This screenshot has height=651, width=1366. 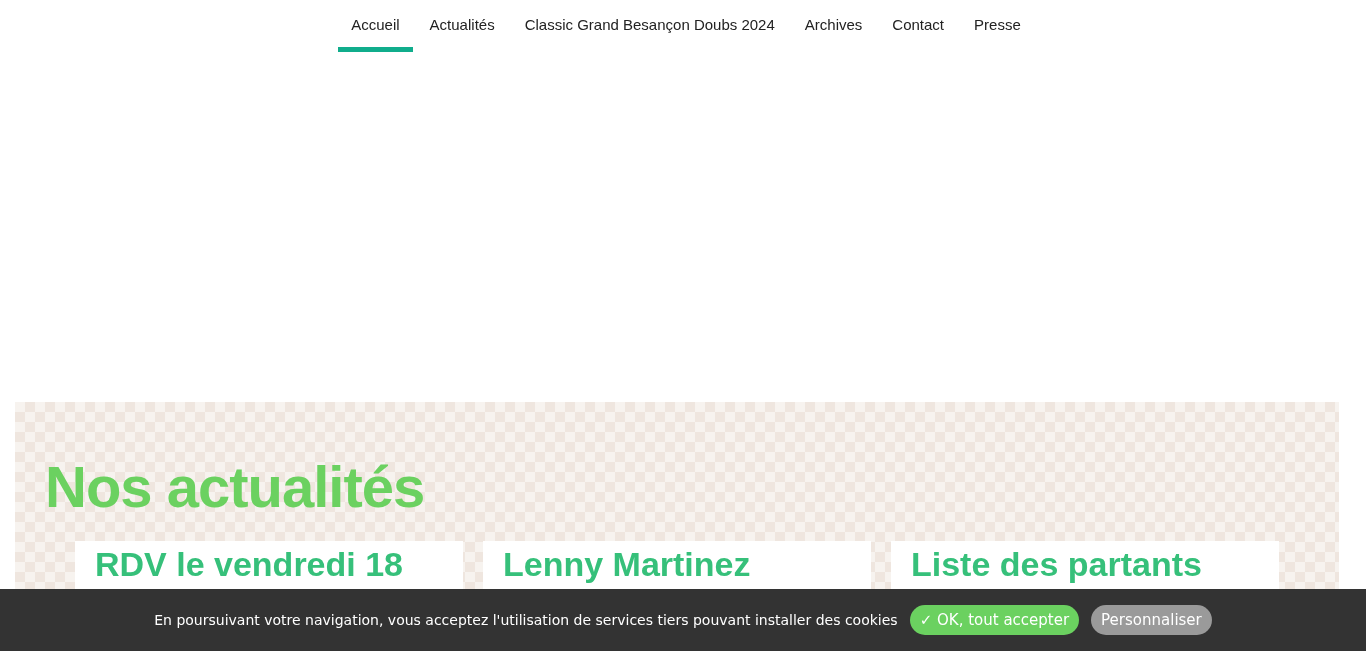 What do you see at coordinates (833, 26) in the screenshot?
I see `nav-tab: Archives` at bounding box center [833, 26].